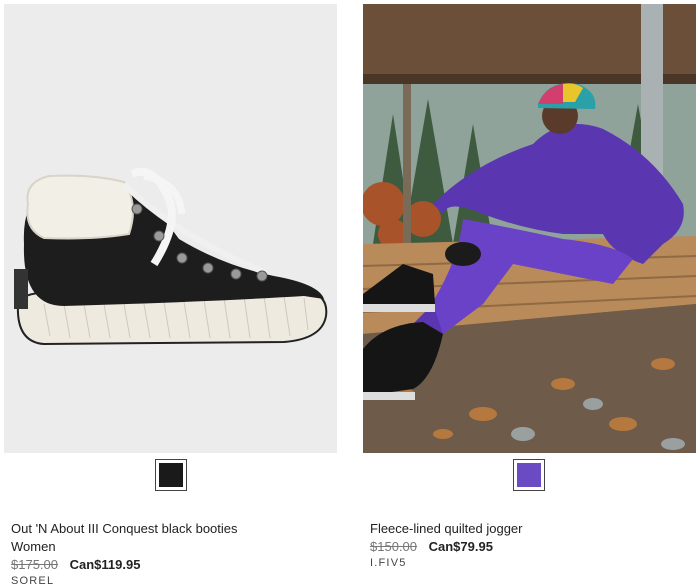 The image size is (700, 586). I want to click on price-row: $150.00 Can$79.95, so click(431, 546).